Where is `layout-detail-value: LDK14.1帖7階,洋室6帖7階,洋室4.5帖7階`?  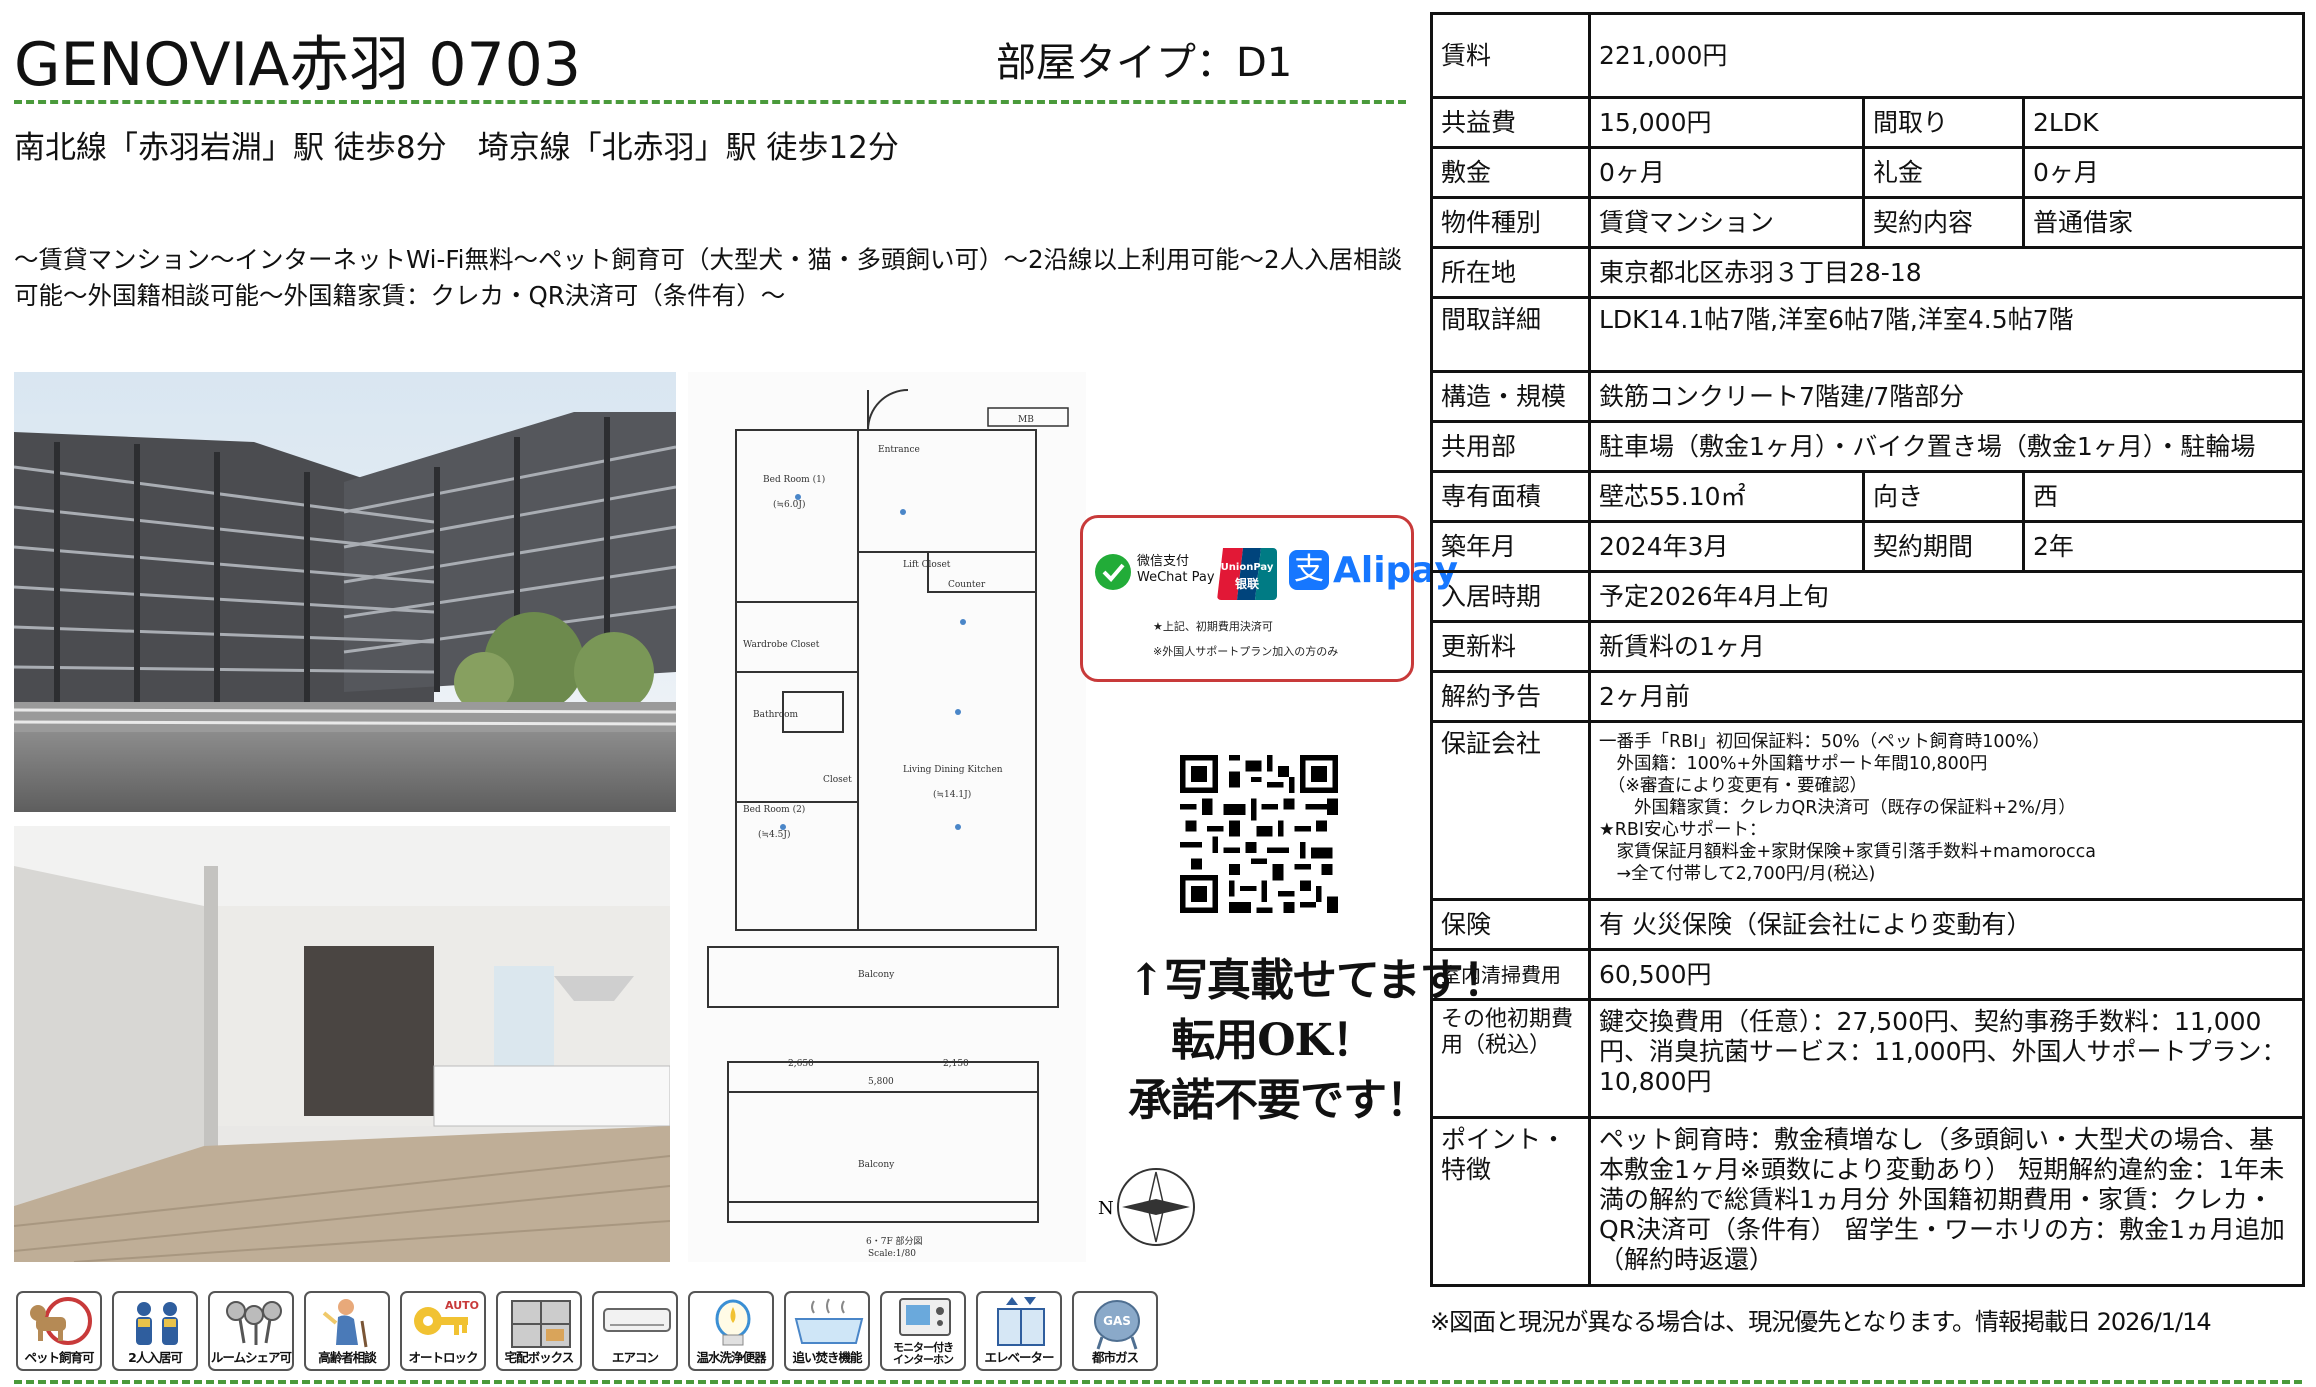
layout-detail-value: LDK14.1帖7階,洋室6帖7階,洋室4.5帖7階 is located at coordinates (1946, 334).